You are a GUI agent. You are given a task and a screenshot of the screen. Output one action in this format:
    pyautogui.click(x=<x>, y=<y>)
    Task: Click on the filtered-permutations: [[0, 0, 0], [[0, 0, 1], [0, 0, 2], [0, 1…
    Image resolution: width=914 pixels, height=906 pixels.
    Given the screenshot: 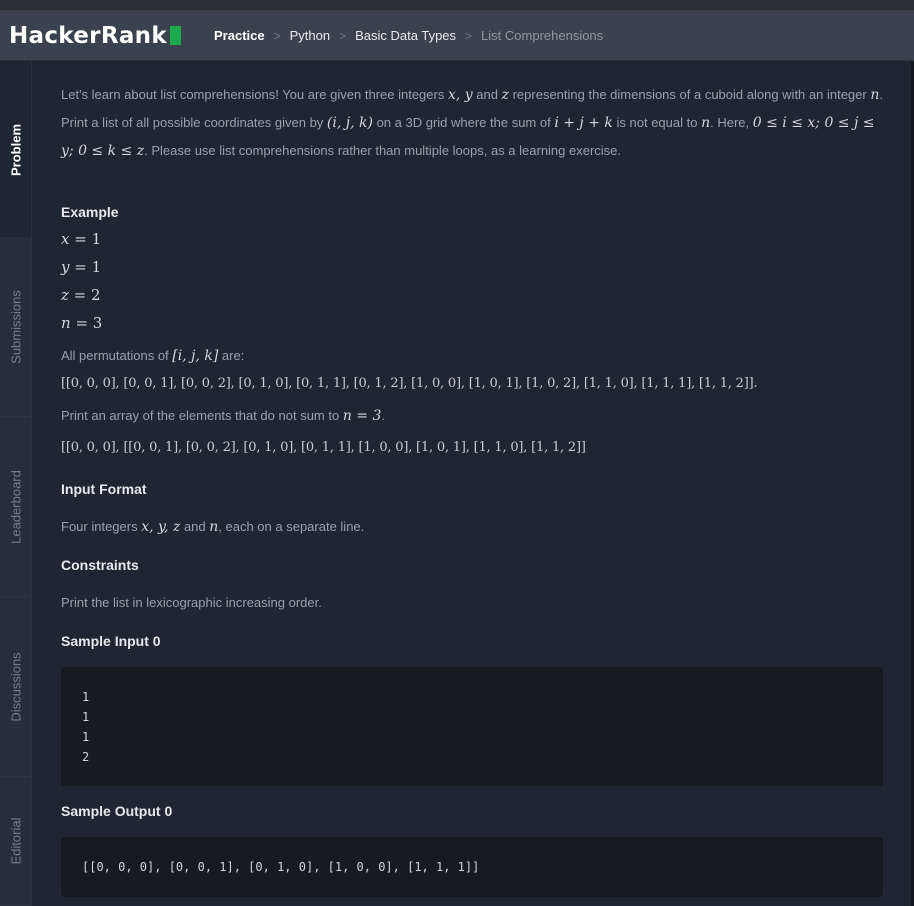 What is the action you would take?
    pyautogui.click(x=323, y=447)
    